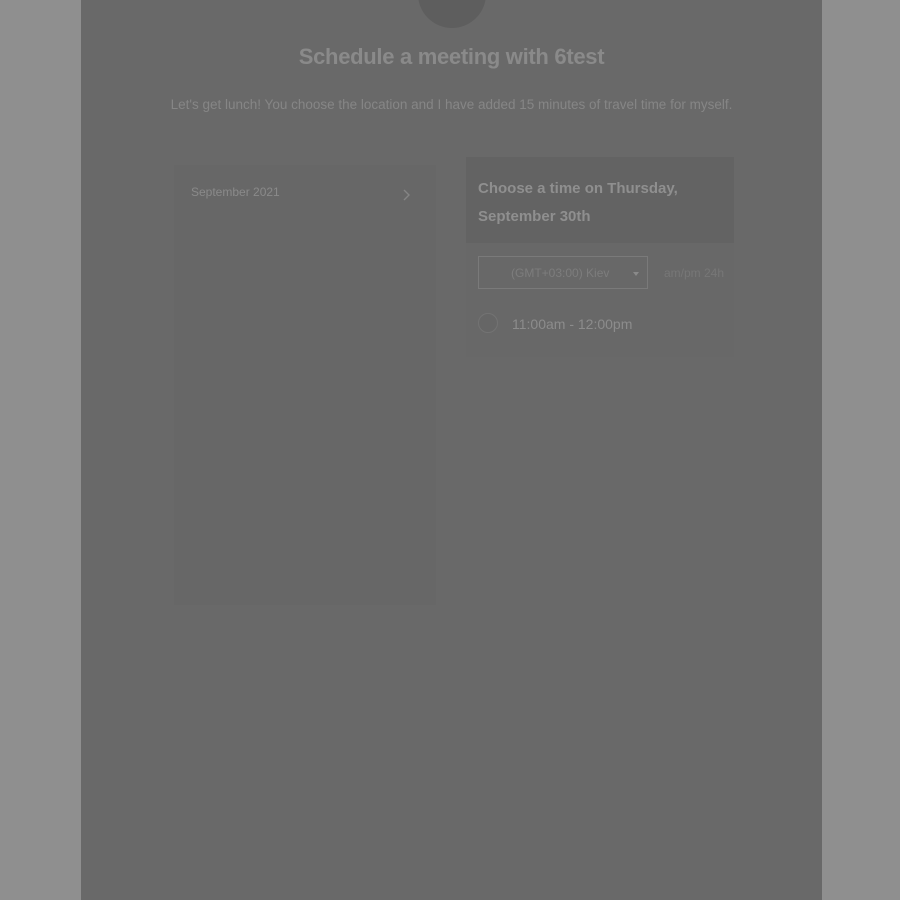  I want to click on time-slot-option: 11:00am - 12:00pm, so click(598, 325).